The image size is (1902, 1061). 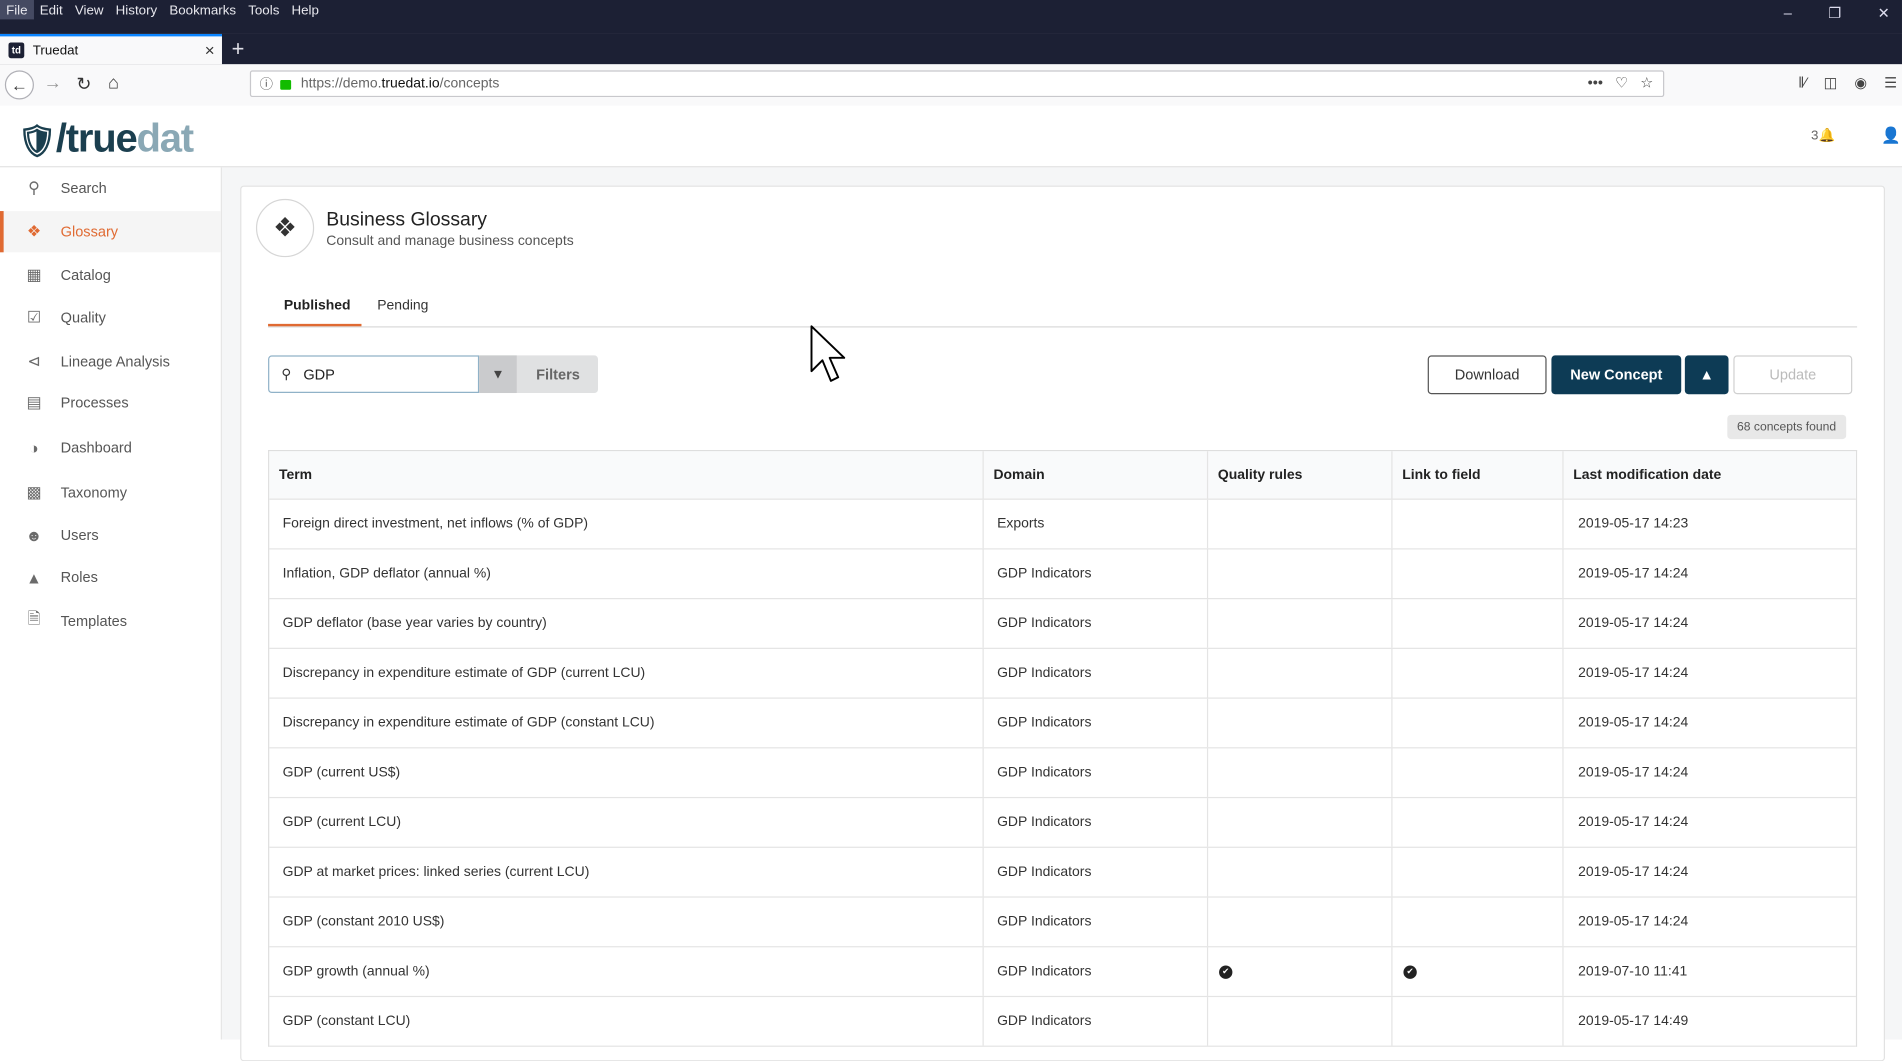 What do you see at coordinates (17, 10) in the screenshot?
I see `menu-file: File` at bounding box center [17, 10].